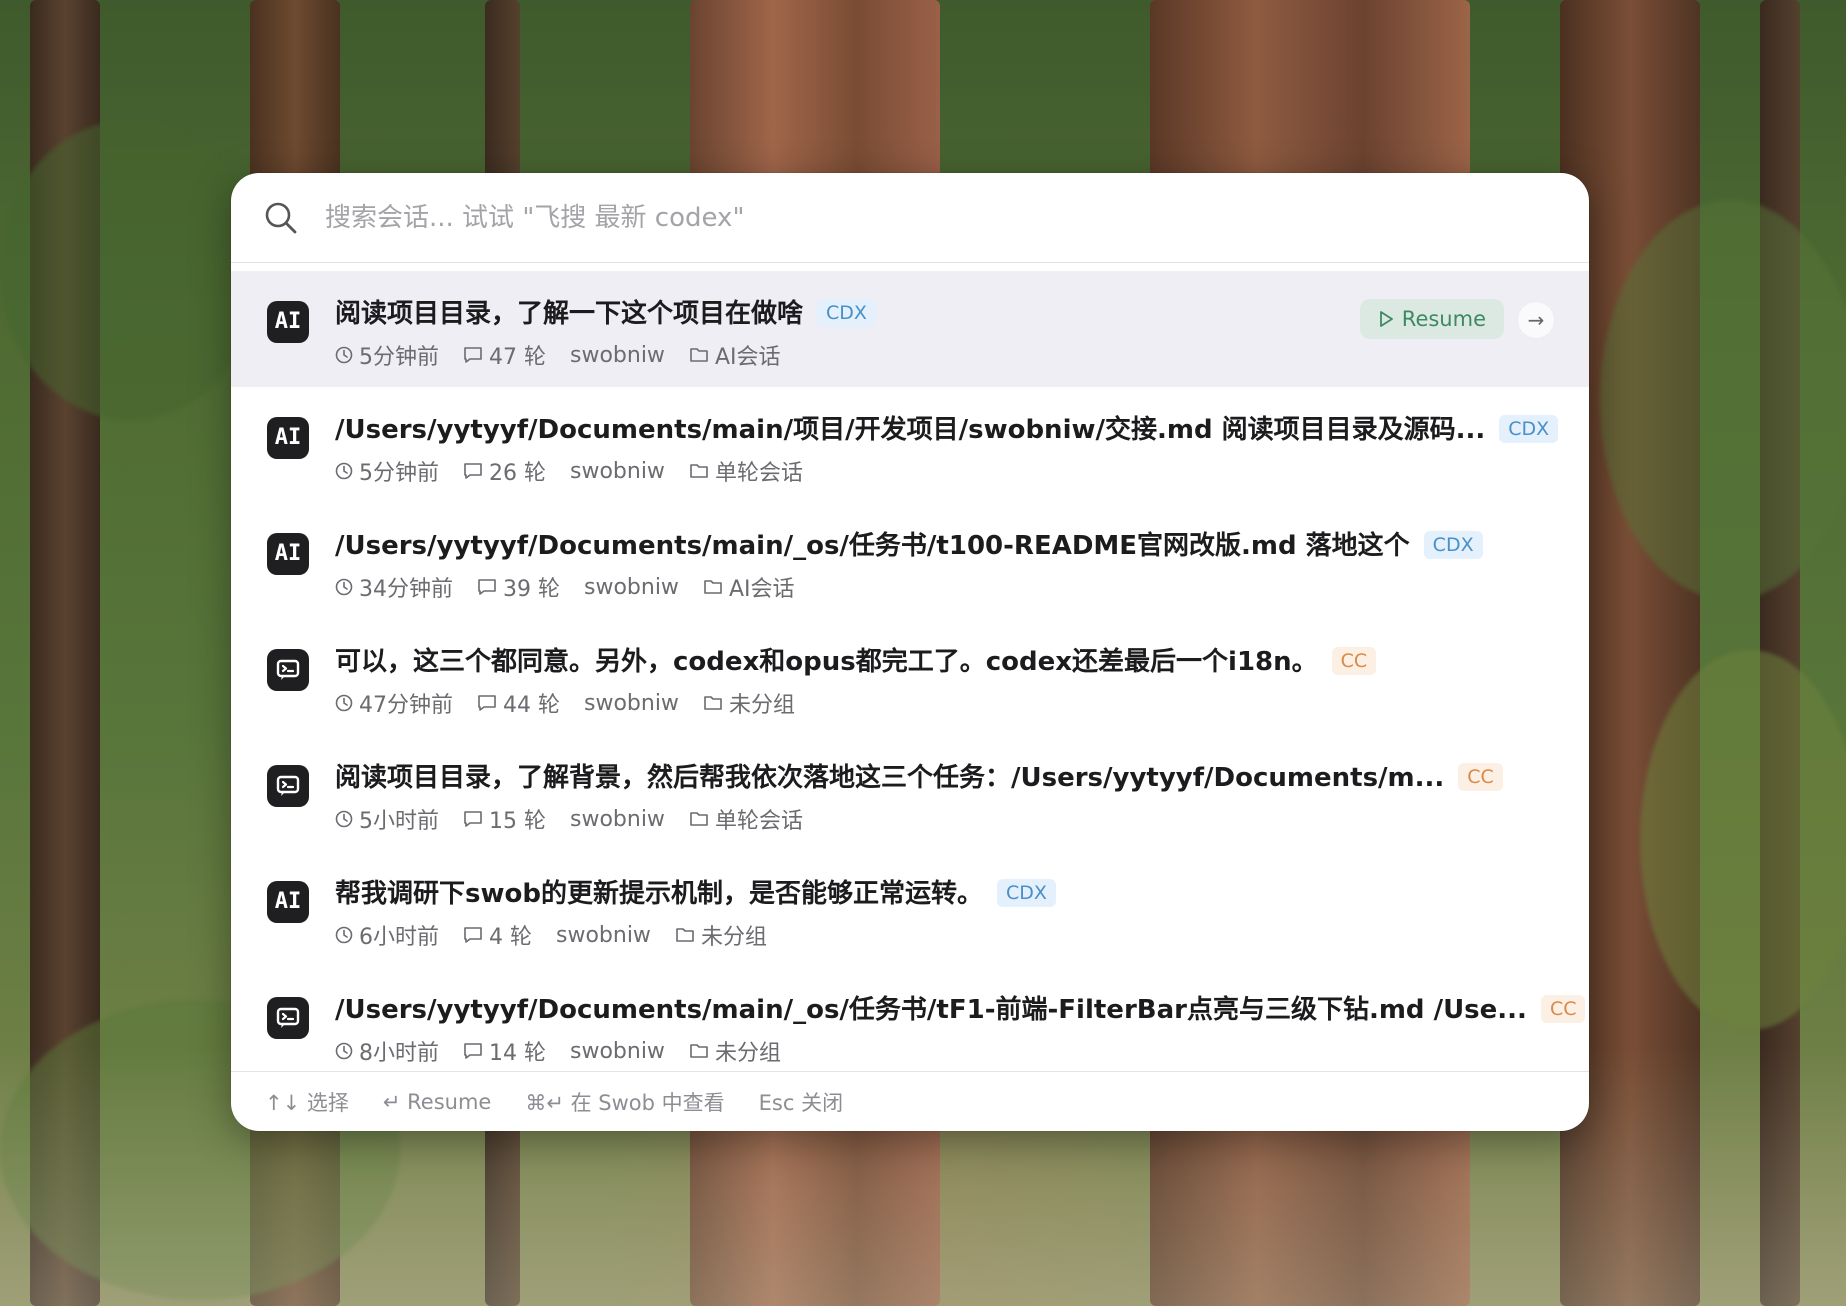 The width and height of the screenshot is (1846, 1306). I want to click on turns-item: 15 轮, so click(504, 819).